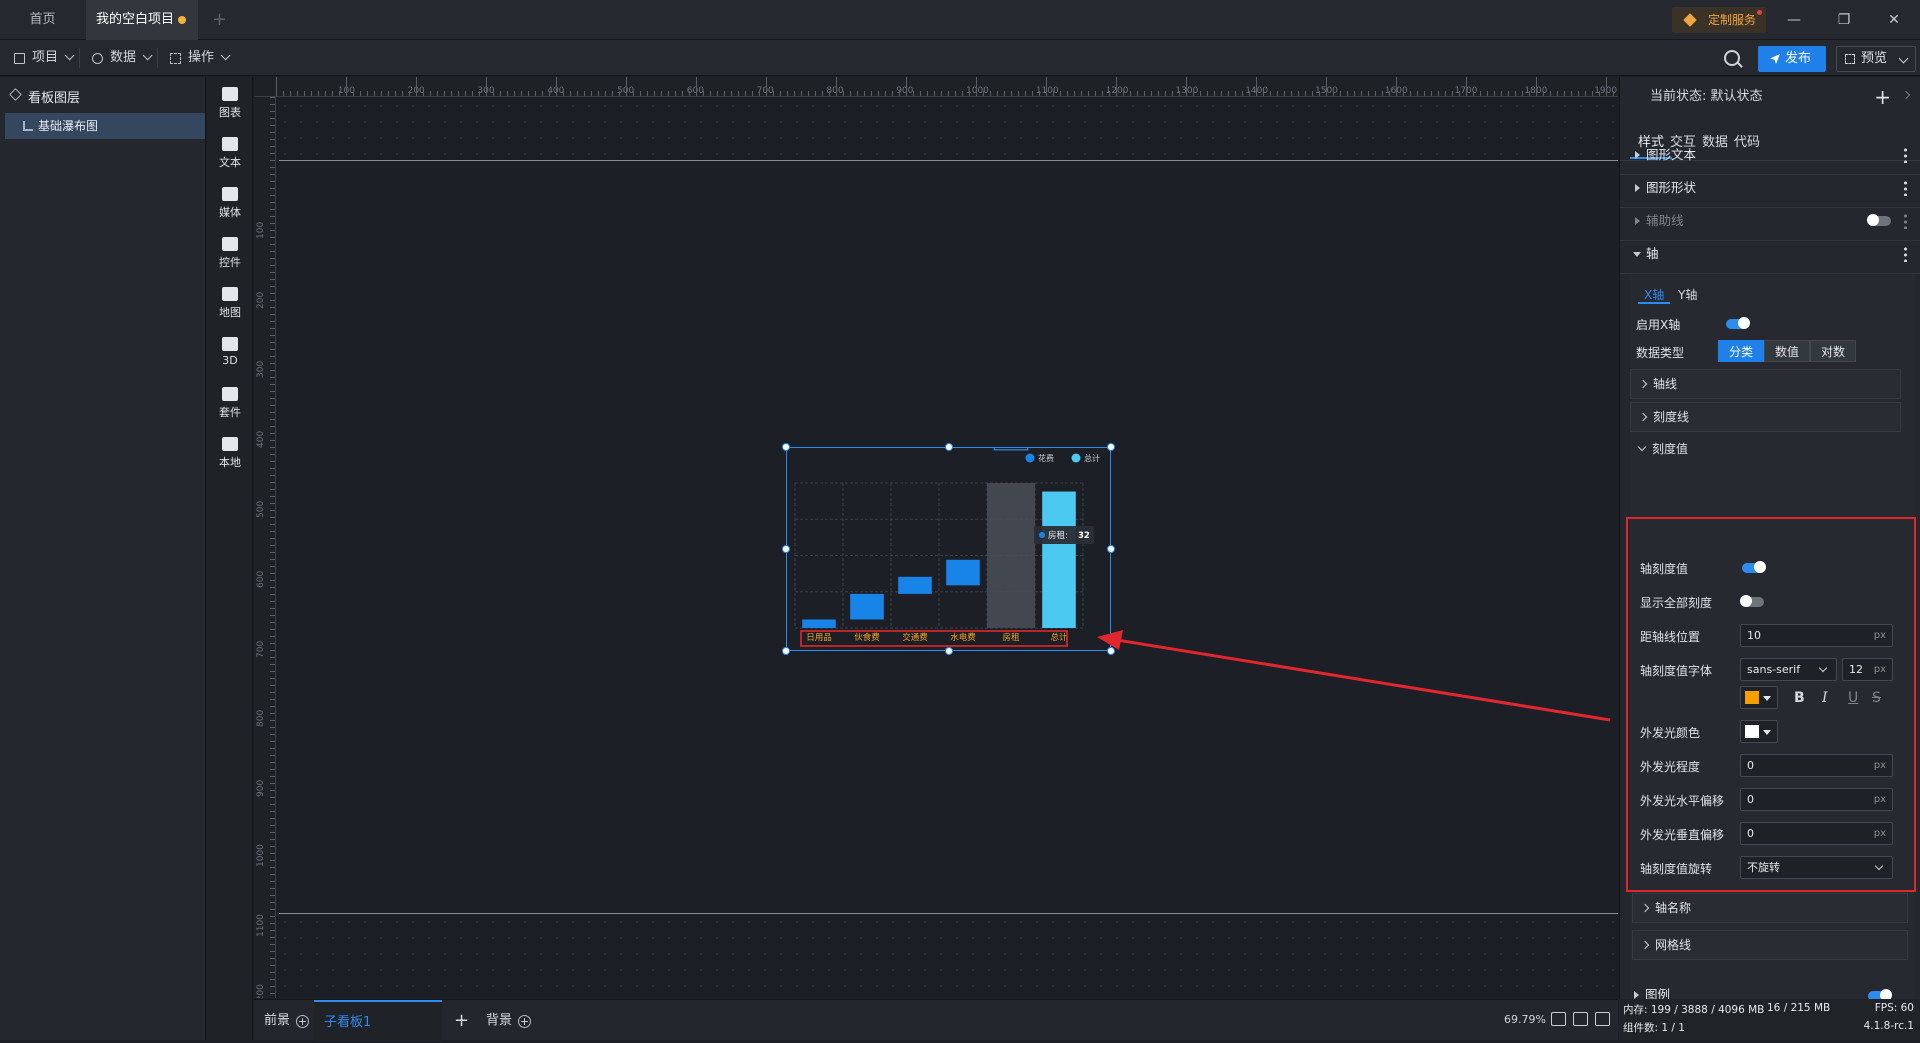 This screenshot has width=1920, height=1043. Describe the element at coordinates (230, 452) in the screenshot. I see `component-local: 本地` at that location.